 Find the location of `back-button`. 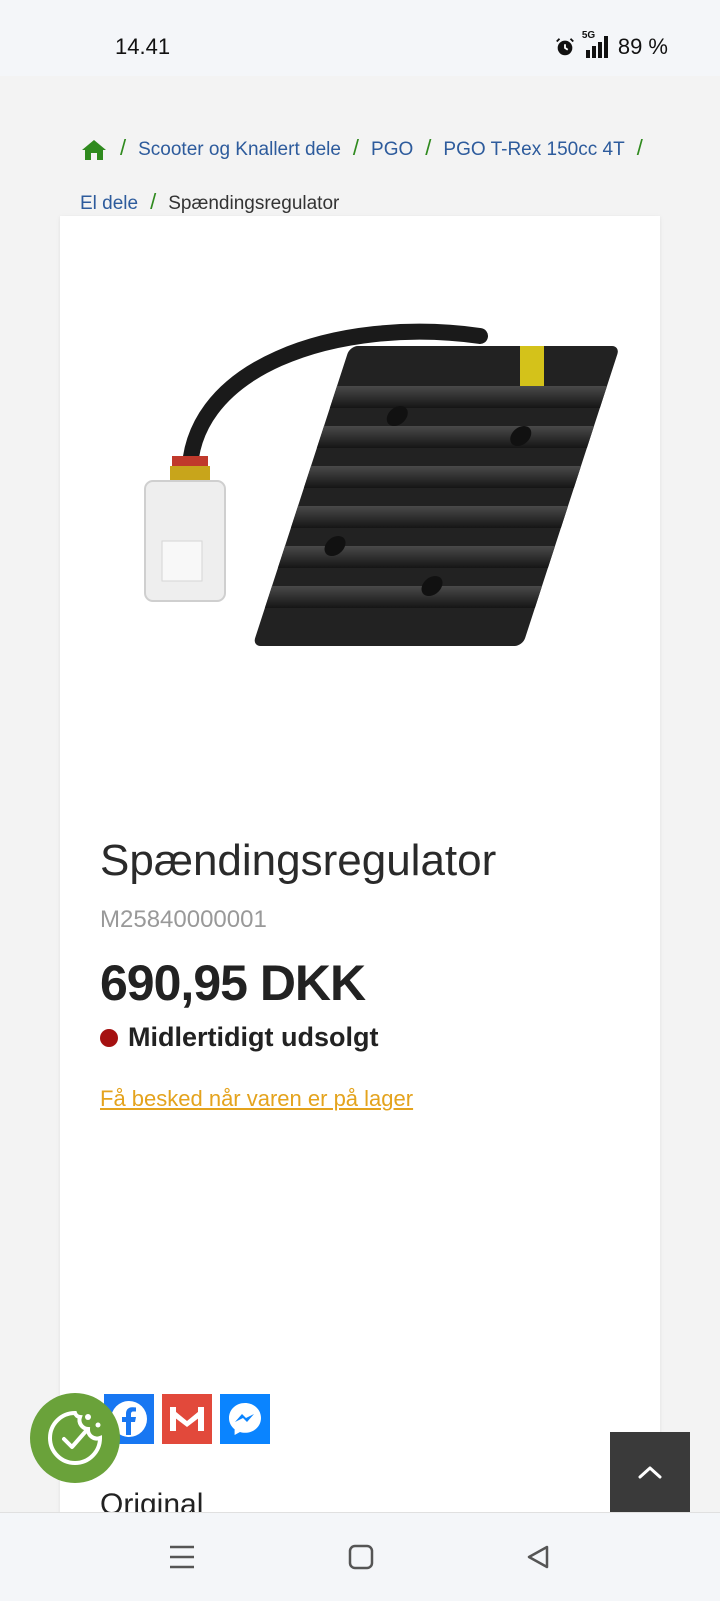

back-button is located at coordinates (538, 1557).